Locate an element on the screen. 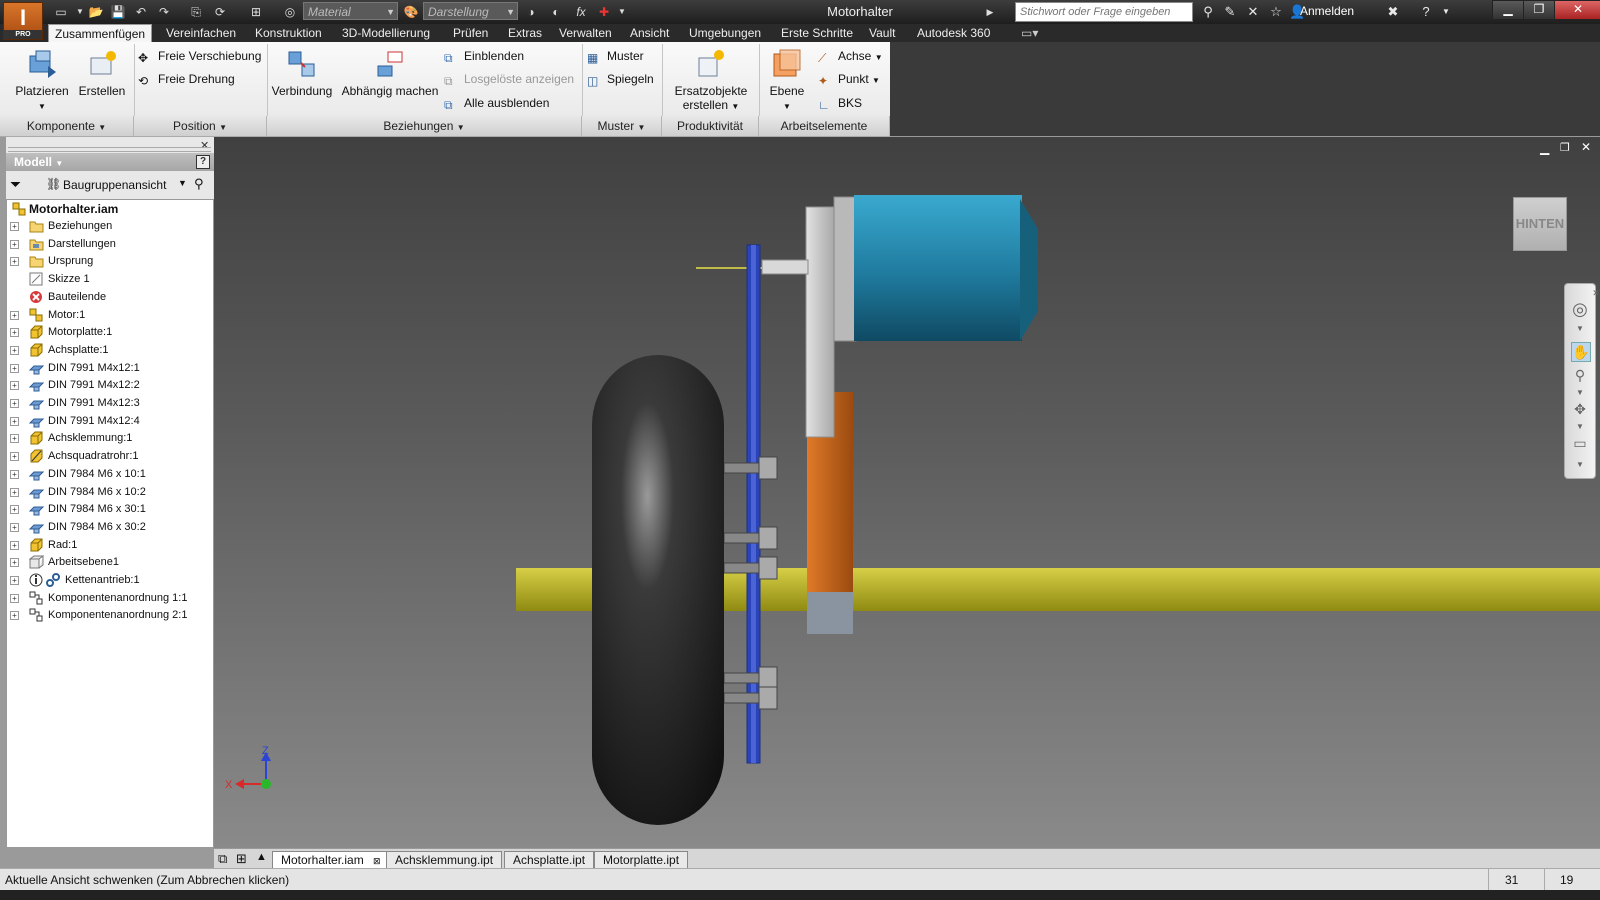 Image resolution: width=1600 pixels, height=900 pixels. ribbon-options-icon: ▭▾ is located at coordinates (1029, 33).